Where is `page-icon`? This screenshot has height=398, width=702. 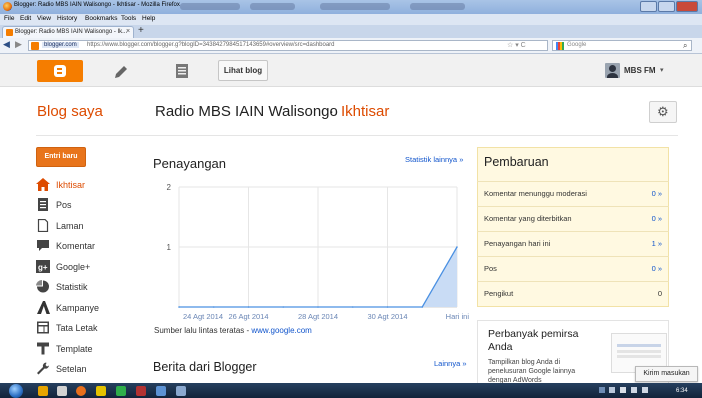 page-icon is located at coordinates (43, 225).